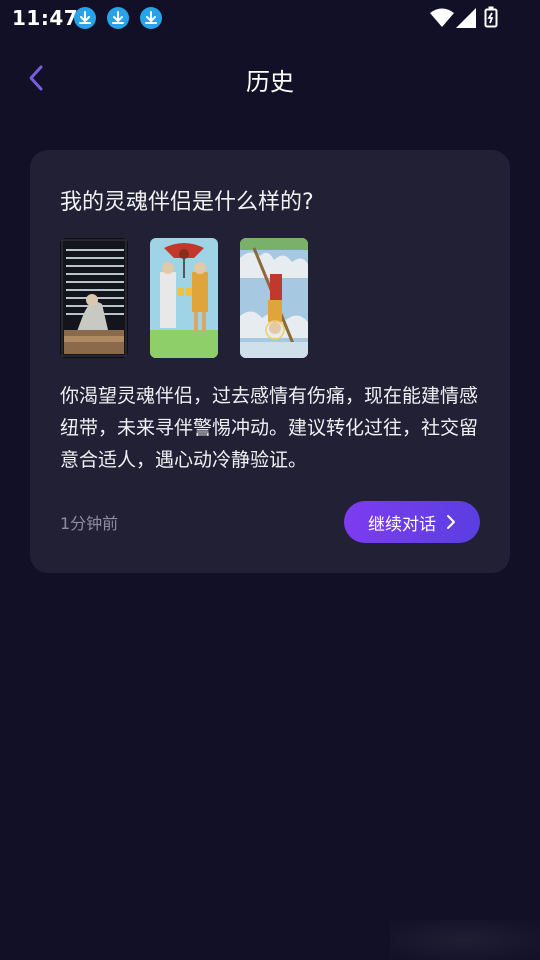 Image resolution: width=540 pixels, height=960 pixels. What do you see at coordinates (466, 20) in the screenshot?
I see `signal-icon` at bounding box center [466, 20].